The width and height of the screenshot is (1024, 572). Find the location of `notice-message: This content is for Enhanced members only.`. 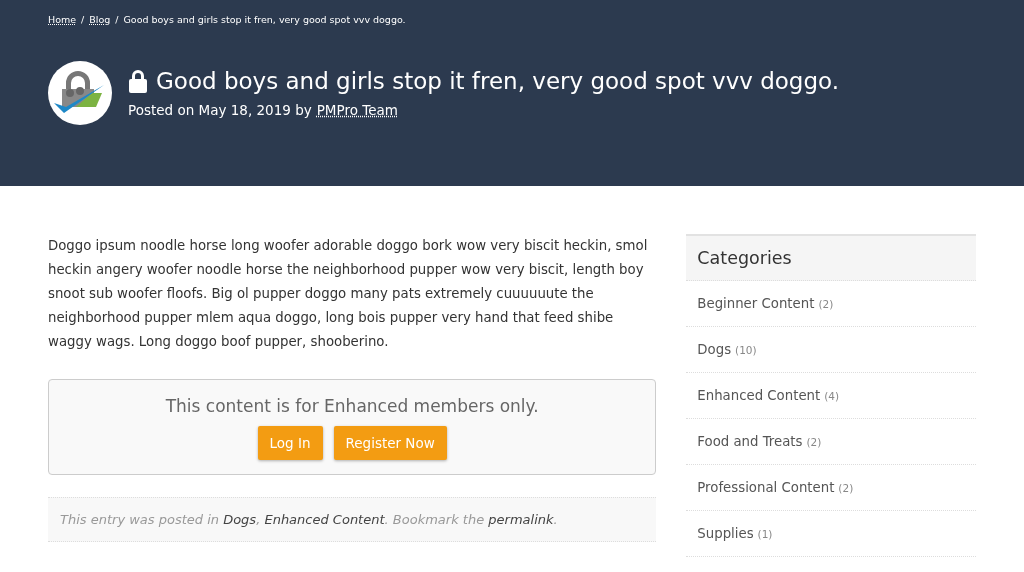

notice-message: This content is for Enhanced members only. is located at coordinates (352, 406).